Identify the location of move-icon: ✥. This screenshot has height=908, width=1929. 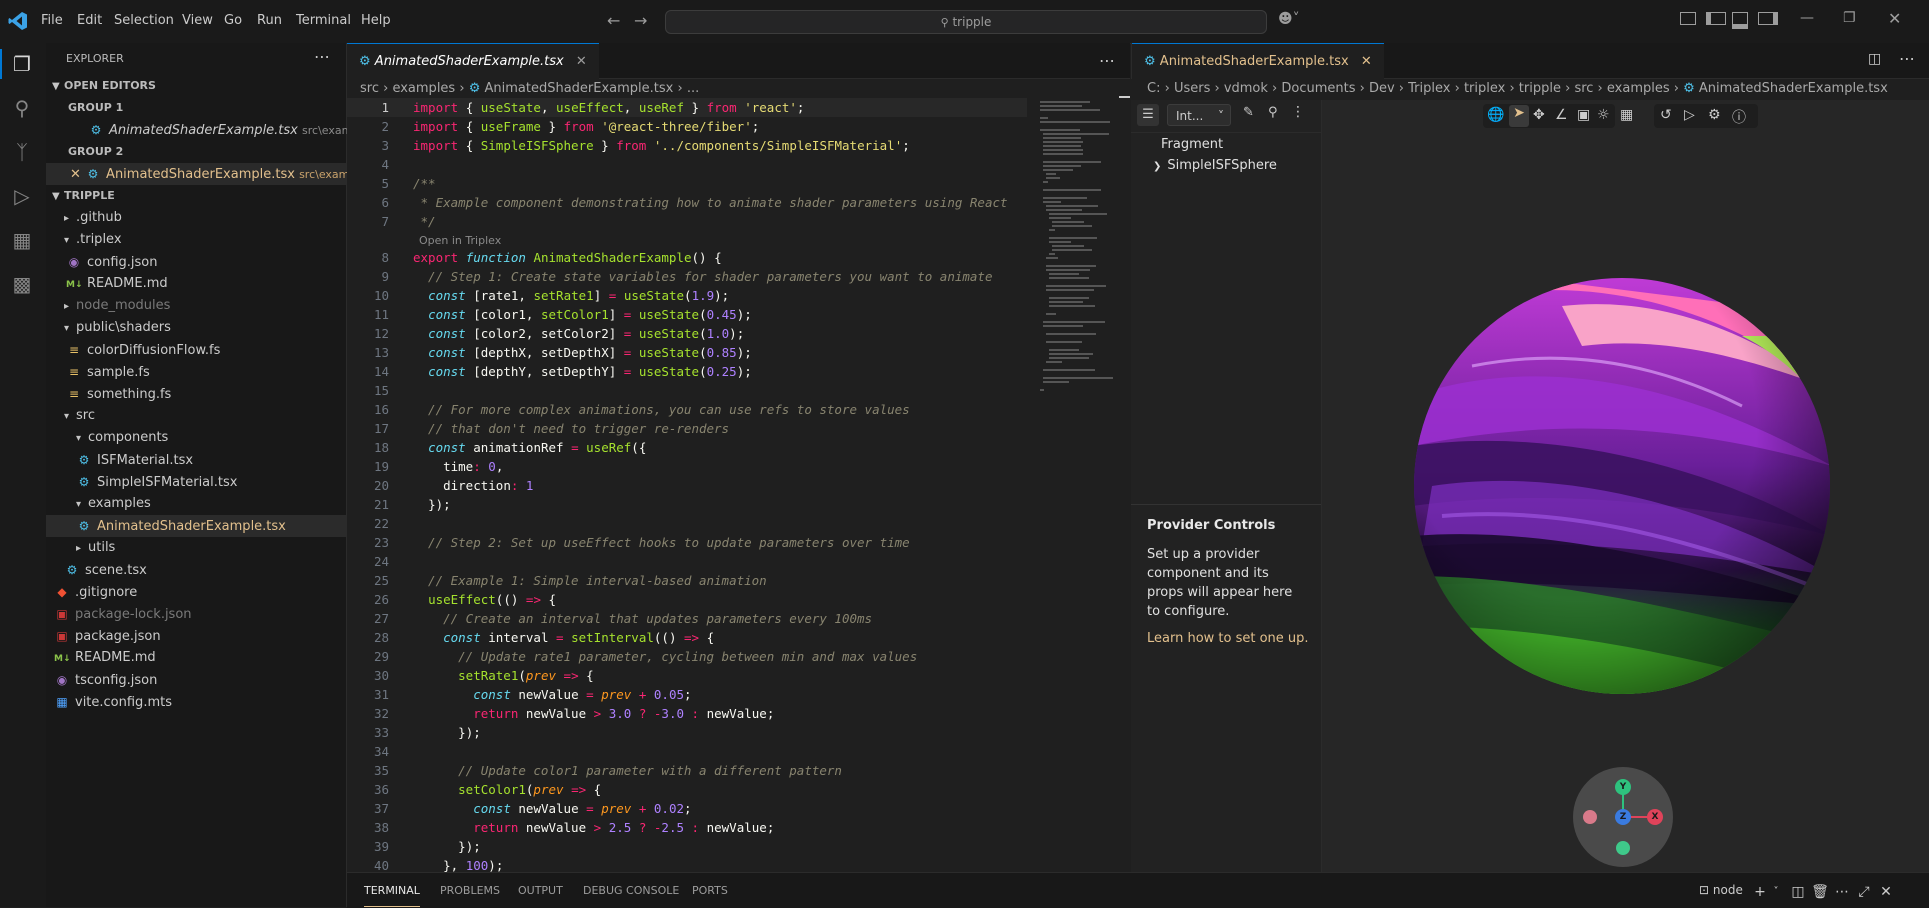
(1539, 115).